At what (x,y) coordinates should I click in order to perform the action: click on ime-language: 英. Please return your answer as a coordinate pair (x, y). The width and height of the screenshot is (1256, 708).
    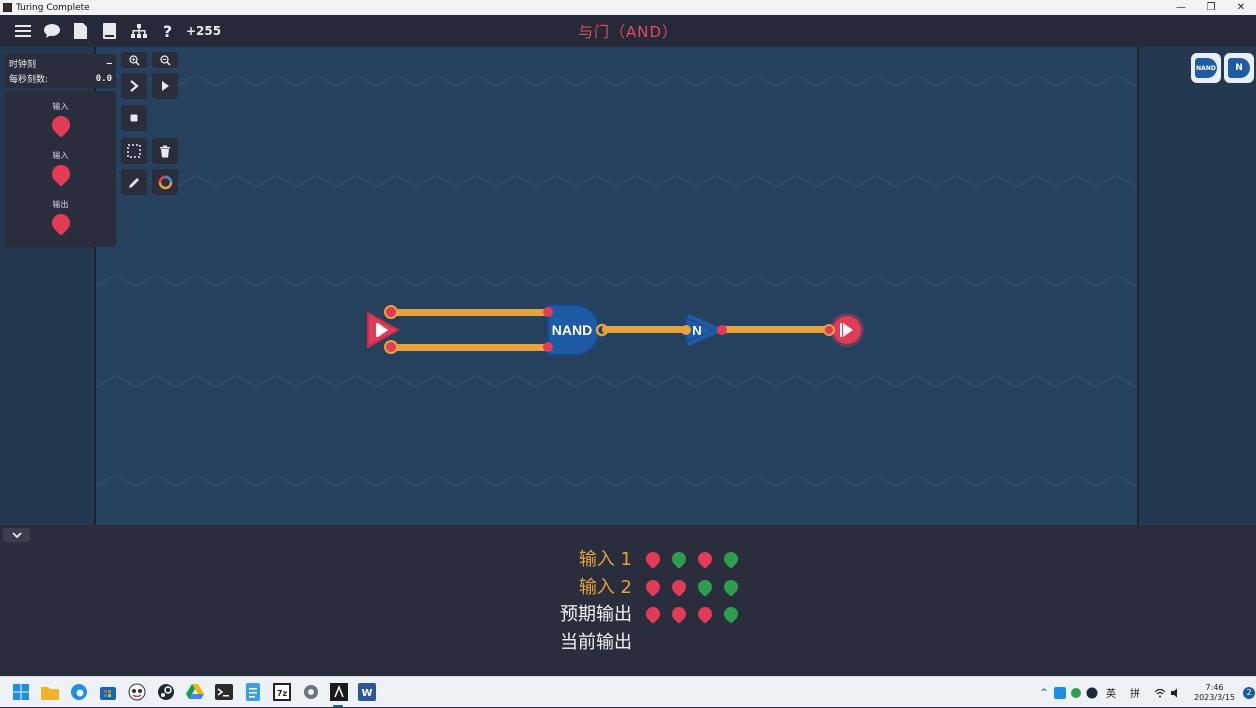
    Looking at the image, I should click on (1111, 692).